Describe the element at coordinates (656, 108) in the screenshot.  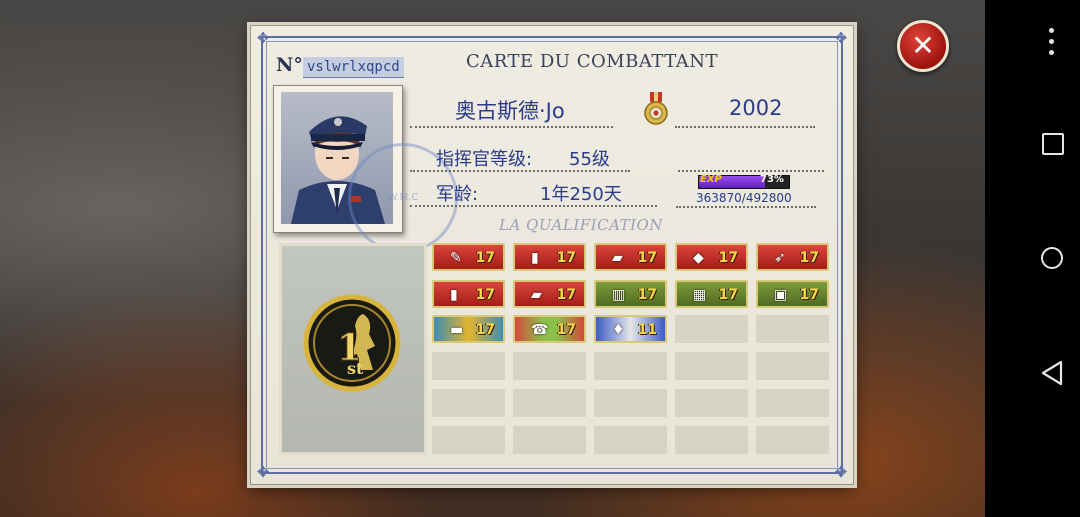
I see `medal-icon` at that location.